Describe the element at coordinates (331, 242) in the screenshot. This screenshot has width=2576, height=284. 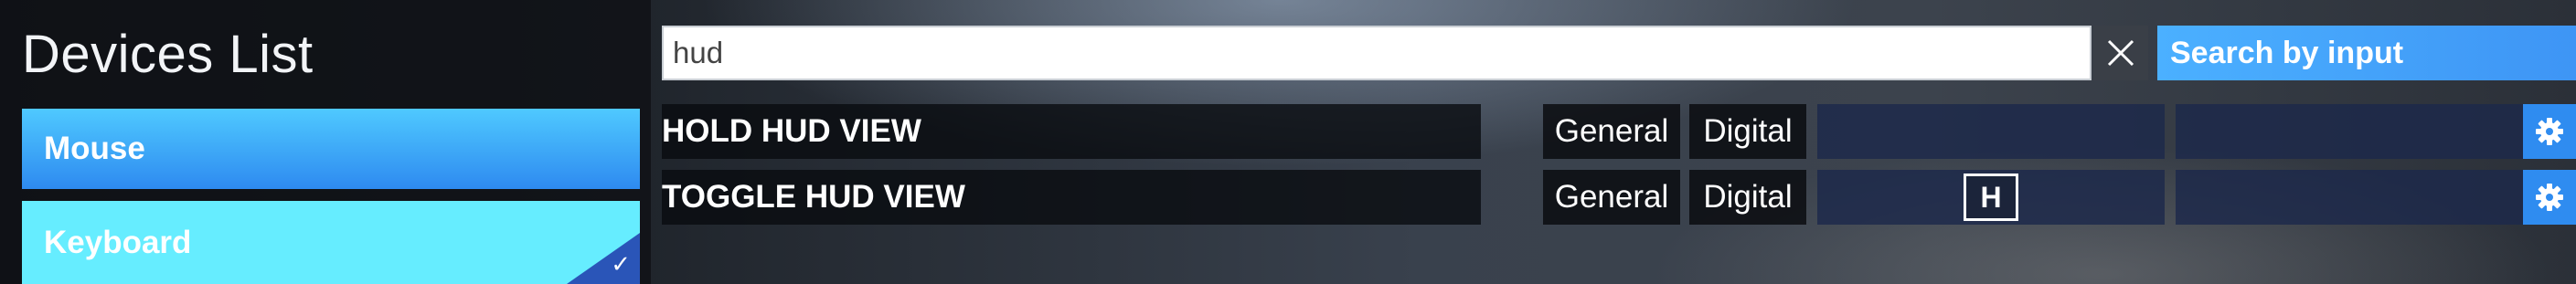
I see `device-item-keyboard: Keyboard ✓` at that location.